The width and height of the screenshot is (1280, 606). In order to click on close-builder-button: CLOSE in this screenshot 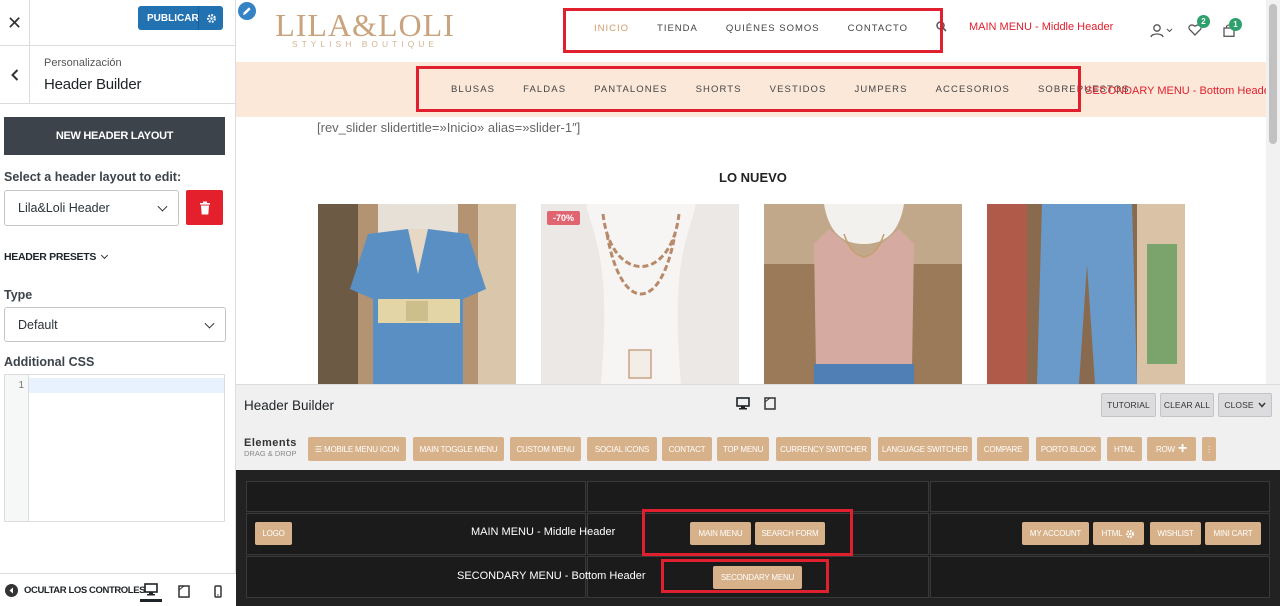, I will do `click(1245, 405)`.